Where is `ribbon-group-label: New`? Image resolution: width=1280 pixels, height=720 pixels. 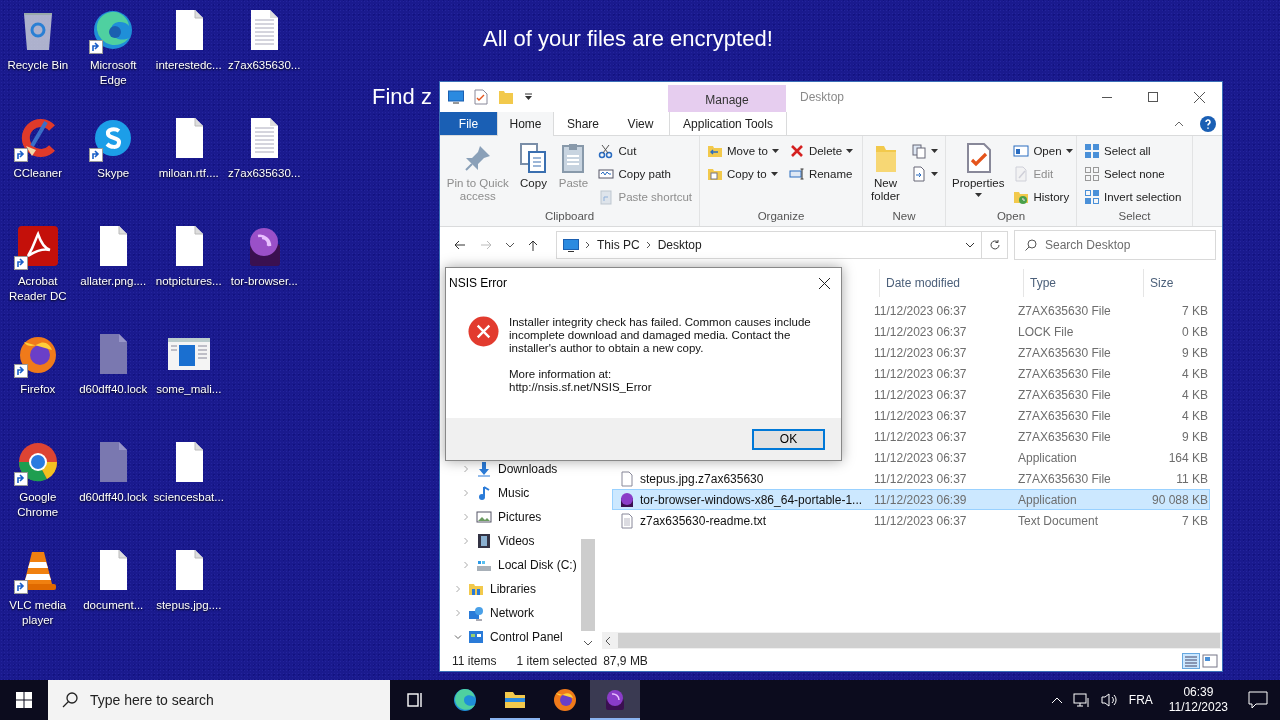
ribbon-group-label: New is located at coordinates (904, 217).